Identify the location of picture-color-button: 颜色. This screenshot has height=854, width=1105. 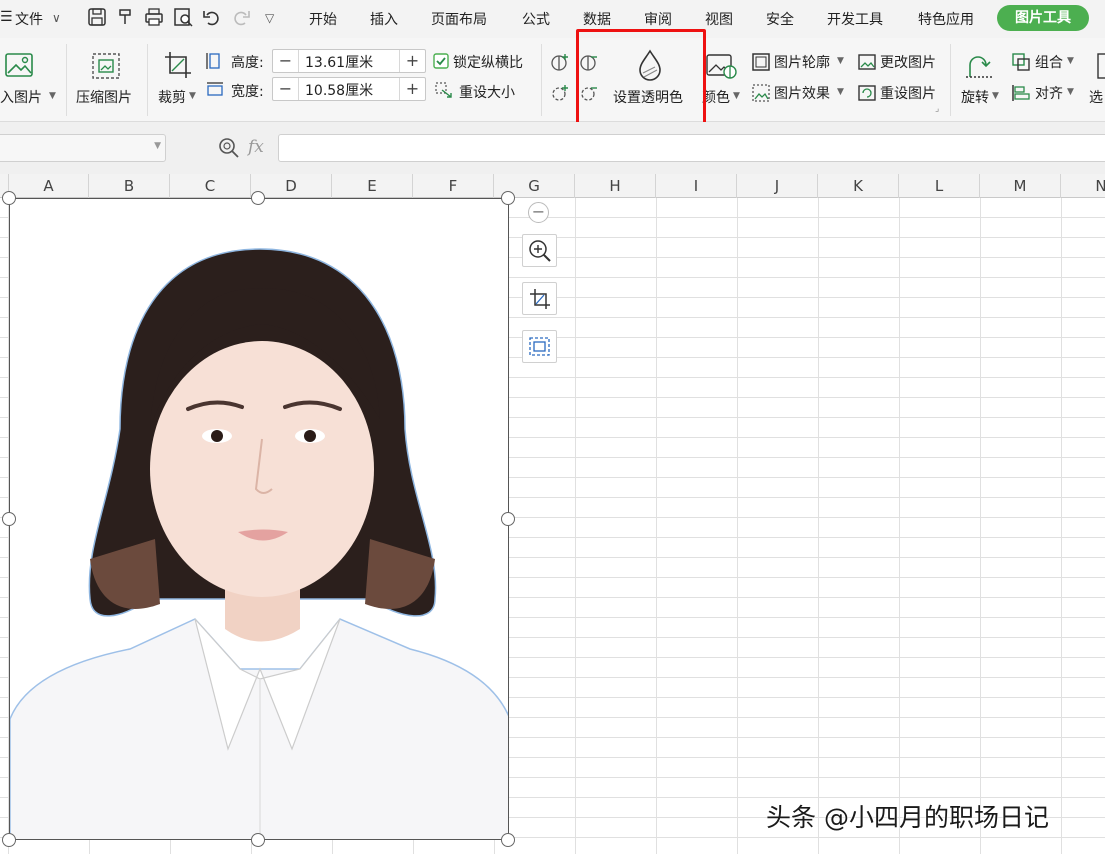
(716, 97).